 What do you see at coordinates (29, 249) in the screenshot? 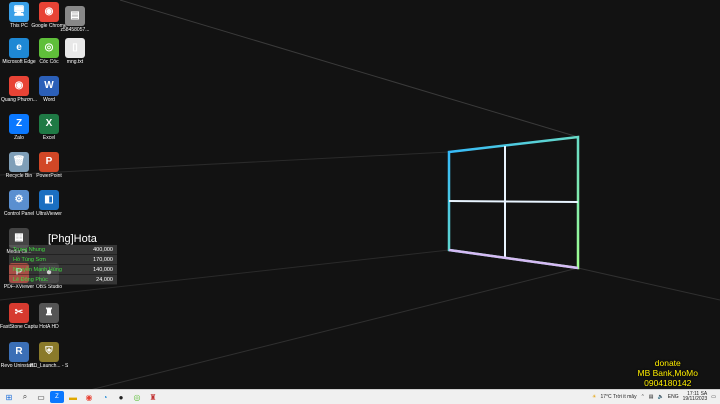
I see `donor-name: Trung Nhung` at bounding box center [29, 249].